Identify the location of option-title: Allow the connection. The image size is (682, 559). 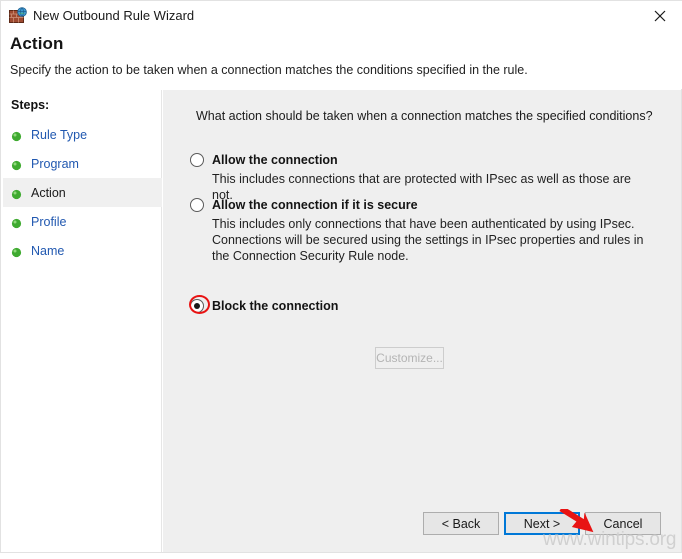
(275, 160).